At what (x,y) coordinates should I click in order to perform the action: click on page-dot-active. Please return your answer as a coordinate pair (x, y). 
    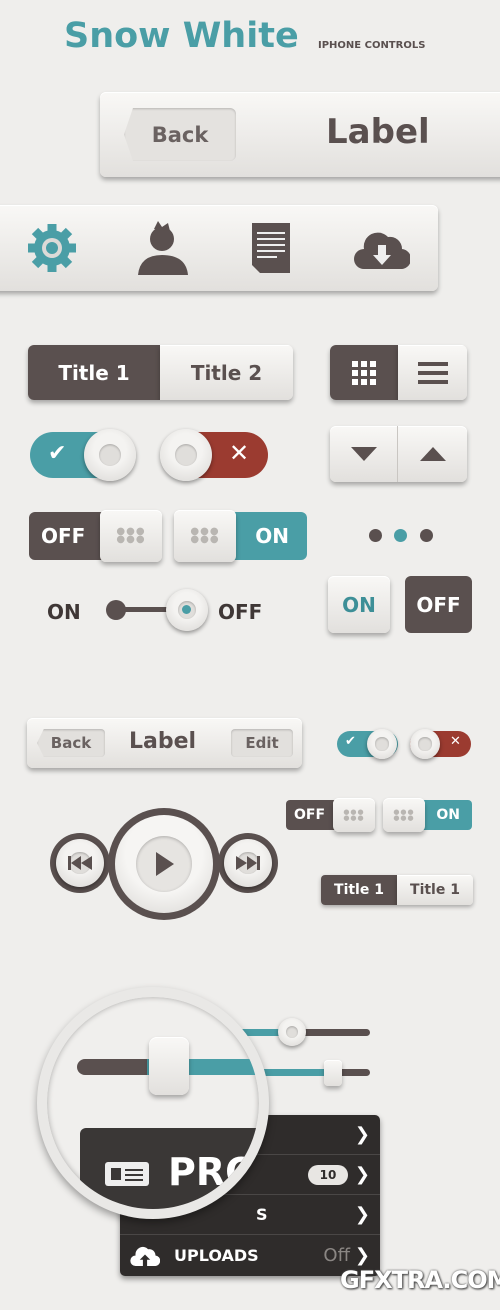
    Looking at the image, I should click on (400, 535).